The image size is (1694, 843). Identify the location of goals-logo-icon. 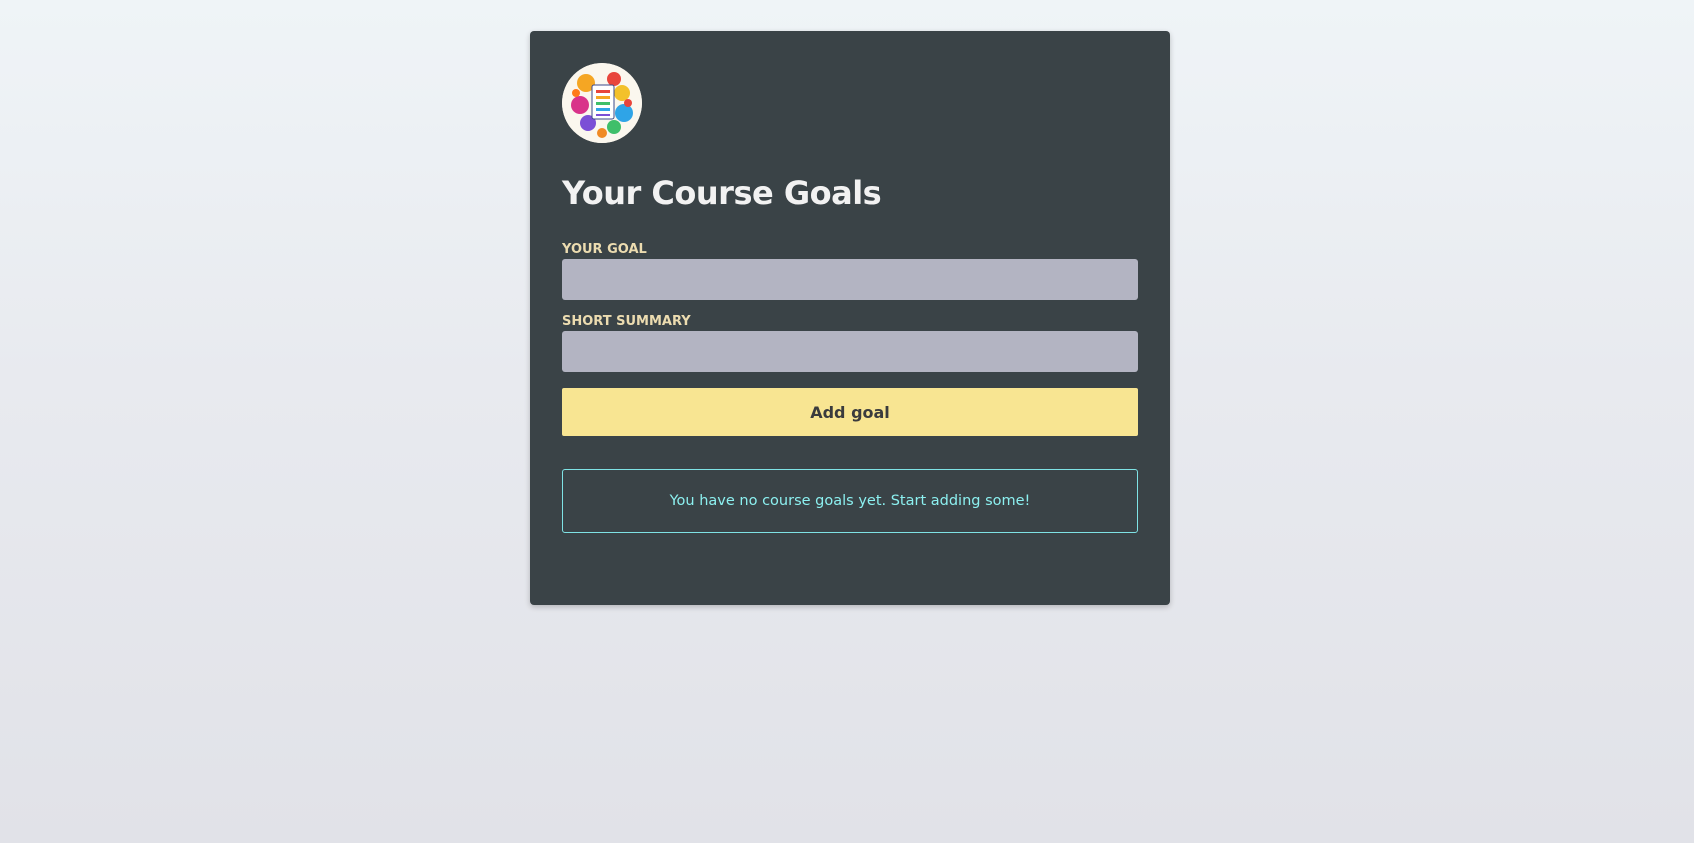
(602, 103).